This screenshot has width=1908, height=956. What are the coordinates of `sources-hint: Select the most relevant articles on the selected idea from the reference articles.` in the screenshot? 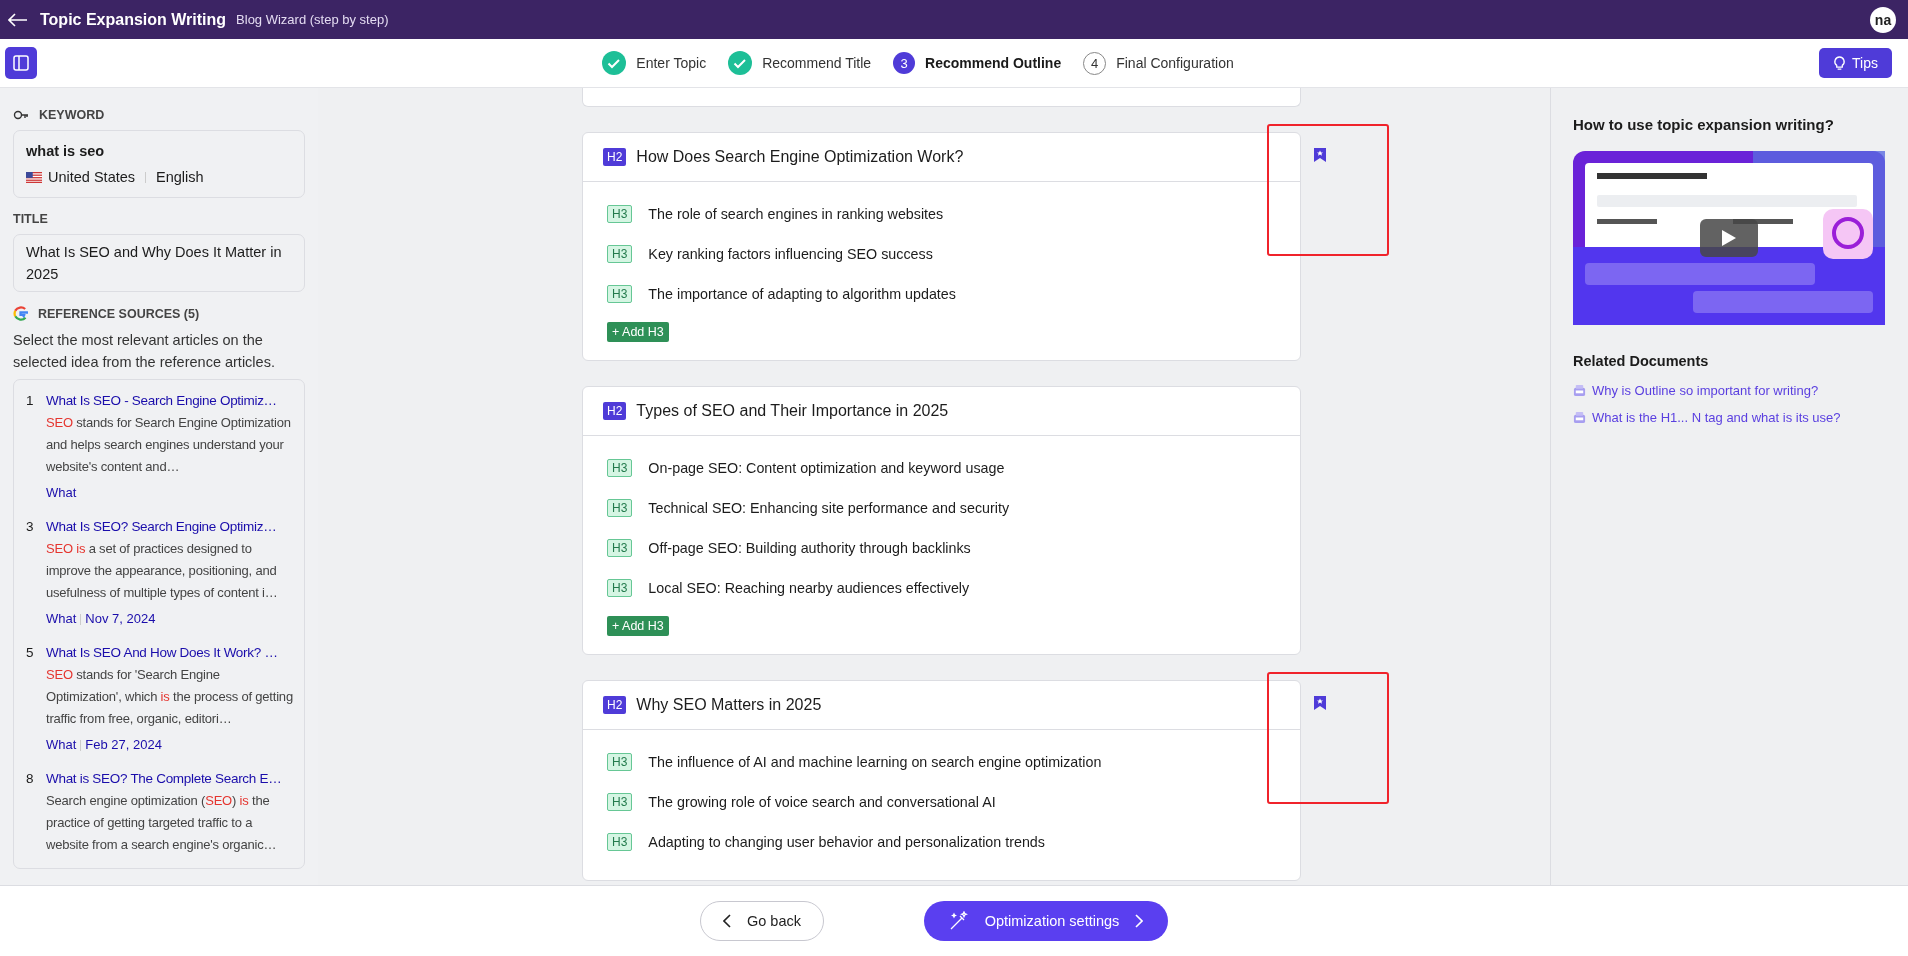 It's located at (144, 351).